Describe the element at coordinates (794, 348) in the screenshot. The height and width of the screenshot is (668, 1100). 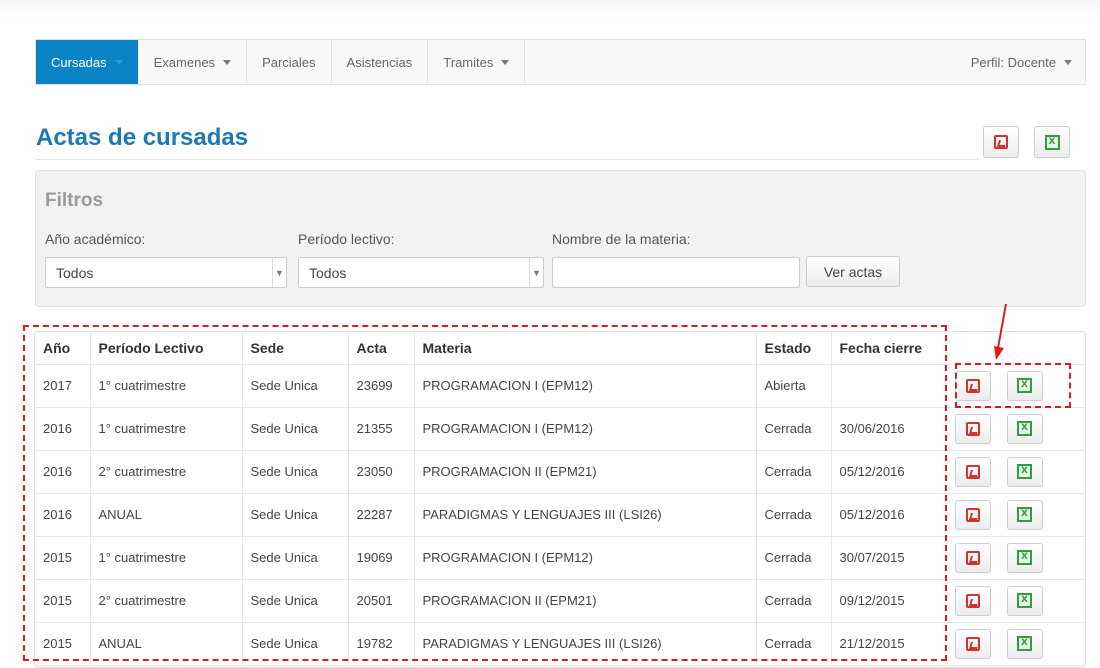
I see `column-header: Estado` at that location.